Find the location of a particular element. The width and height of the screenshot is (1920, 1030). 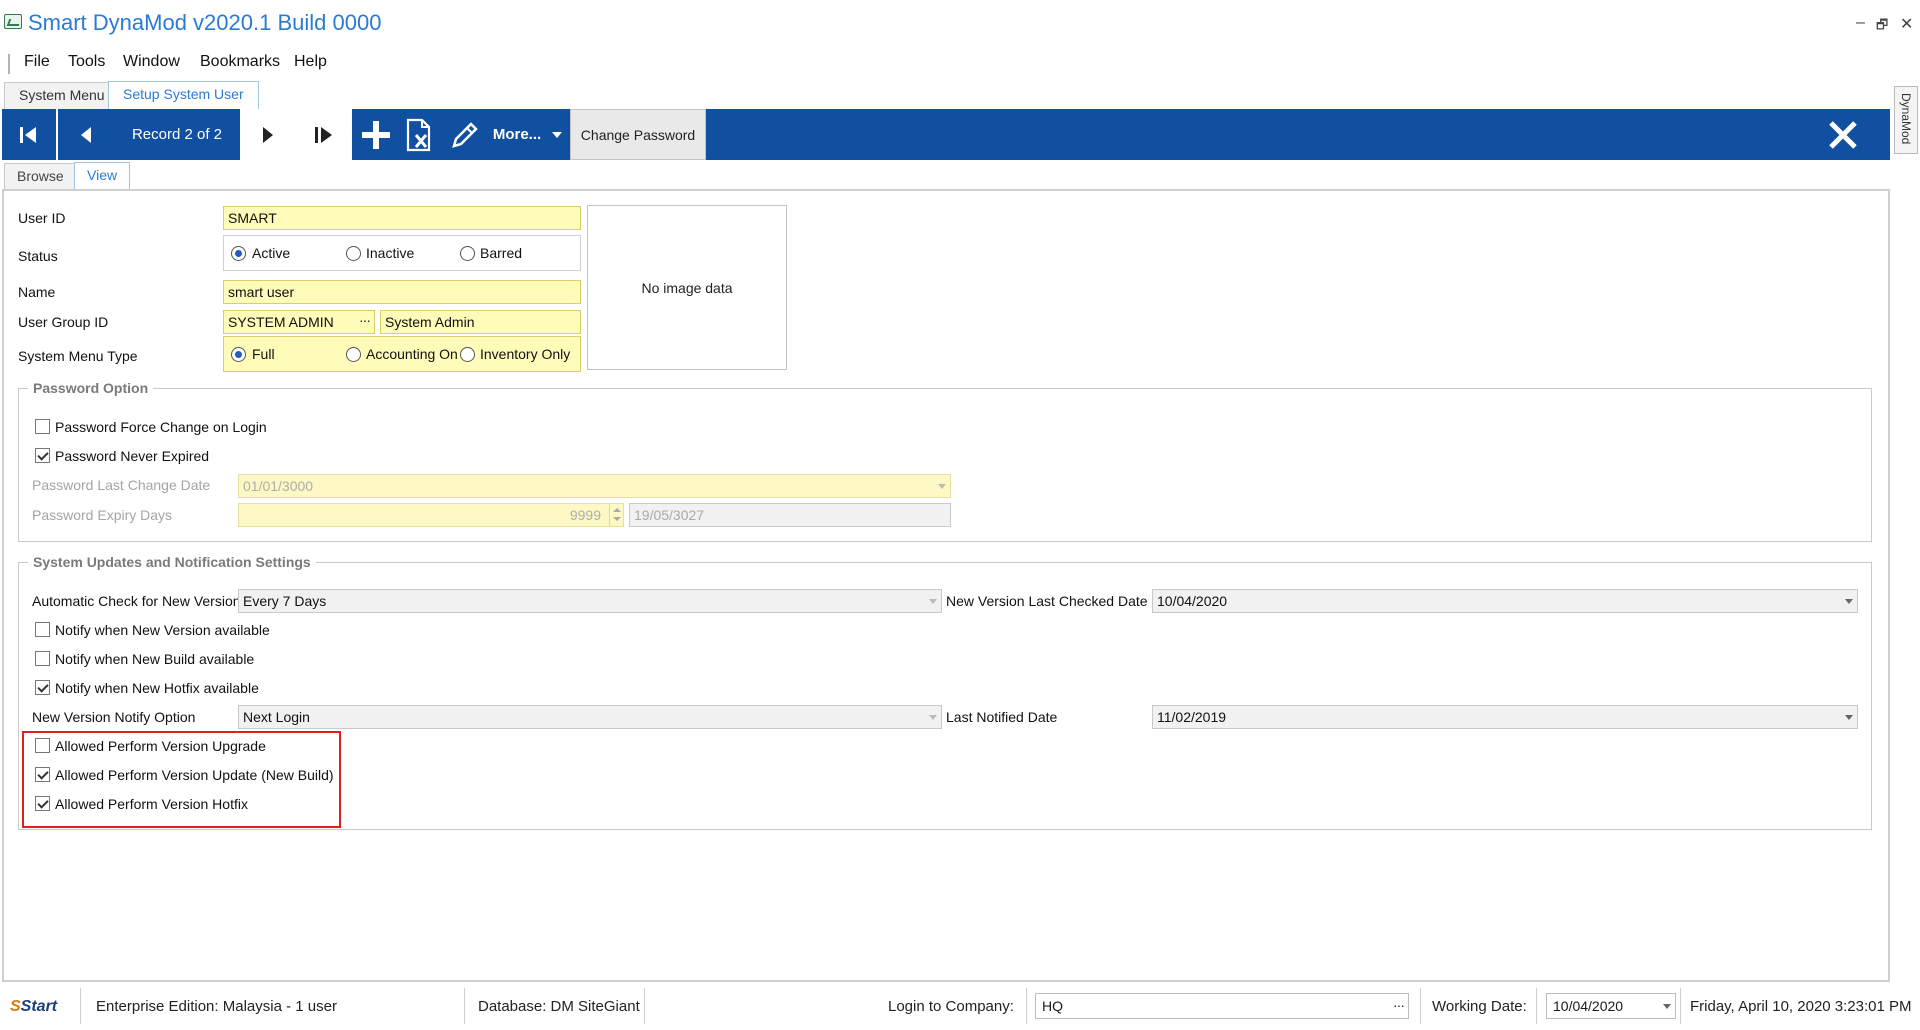

tab-browse: Browse is located at coordinates (40, 176).